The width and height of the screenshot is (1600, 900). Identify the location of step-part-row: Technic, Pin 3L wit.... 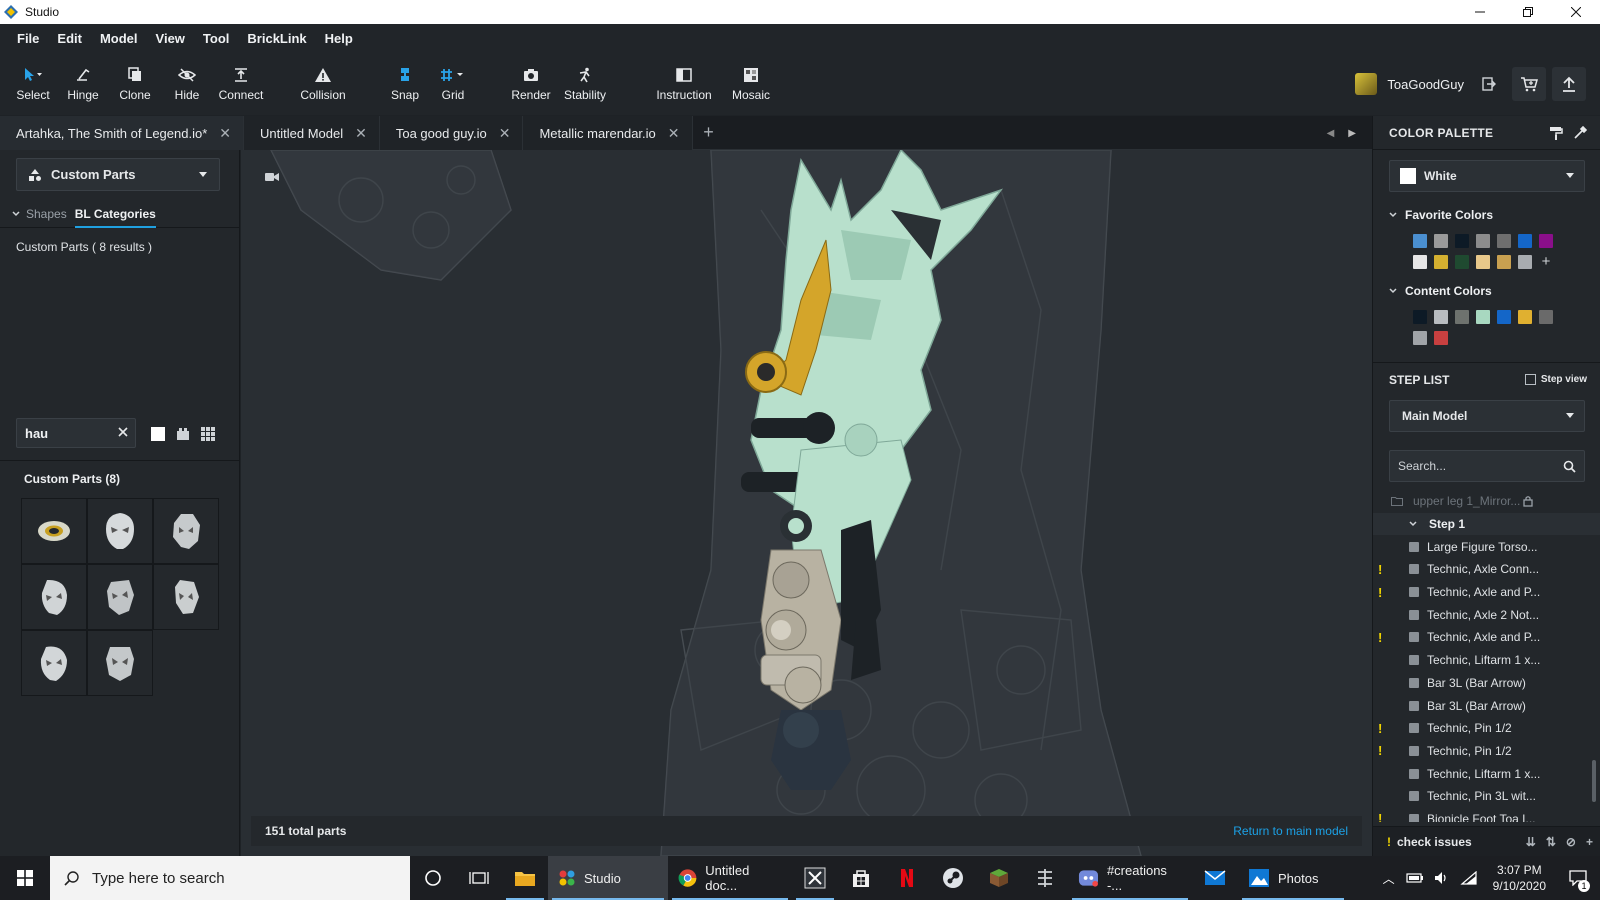
(1486, 796).